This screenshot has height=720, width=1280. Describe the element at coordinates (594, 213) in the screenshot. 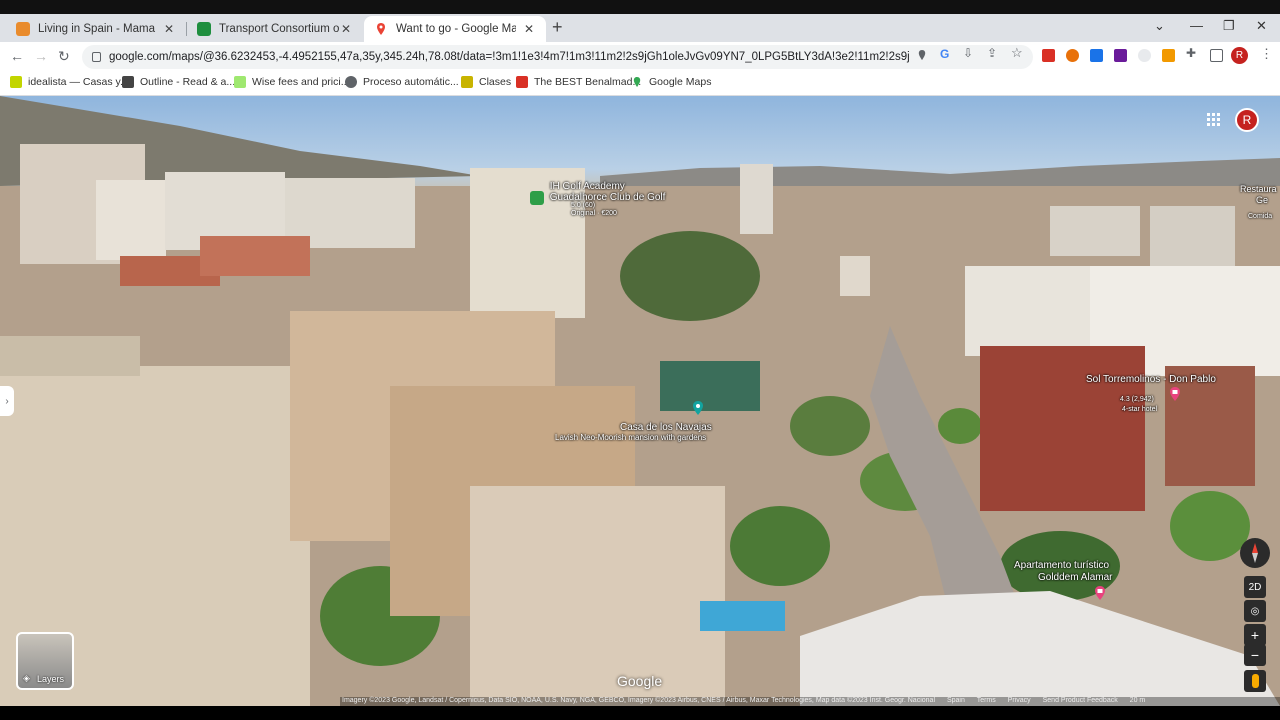

I see `golf-price-text: Original · €200` at that location.